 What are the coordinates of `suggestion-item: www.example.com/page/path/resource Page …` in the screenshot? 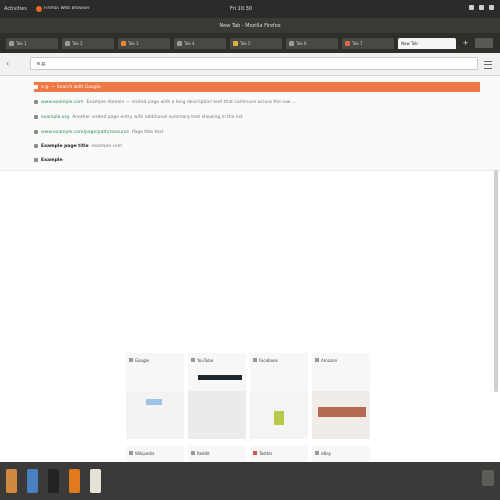 It's located at (257, 132).